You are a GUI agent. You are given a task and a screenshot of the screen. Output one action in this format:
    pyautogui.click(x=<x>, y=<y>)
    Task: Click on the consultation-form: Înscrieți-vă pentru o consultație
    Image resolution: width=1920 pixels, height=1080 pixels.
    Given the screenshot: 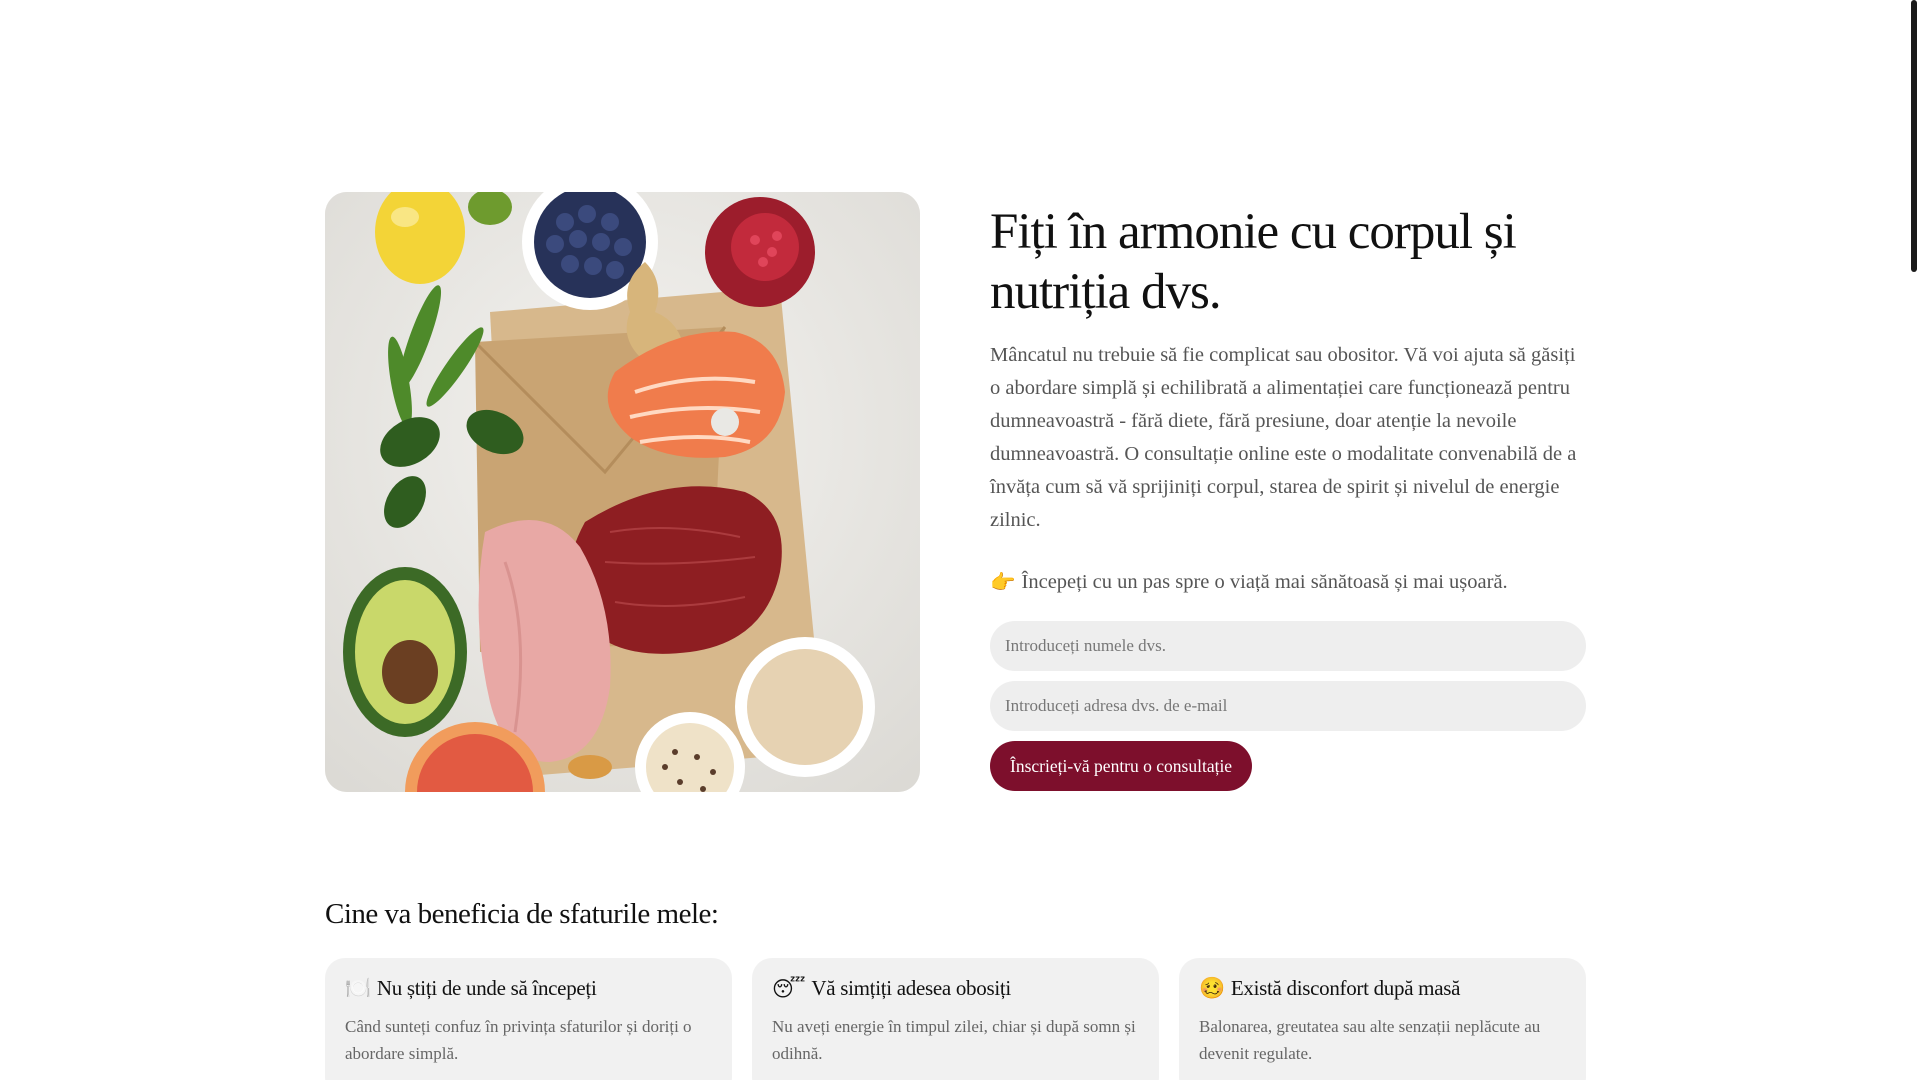 What is the action you would take?
    pyautogui.click(x=1288, y=706)
    